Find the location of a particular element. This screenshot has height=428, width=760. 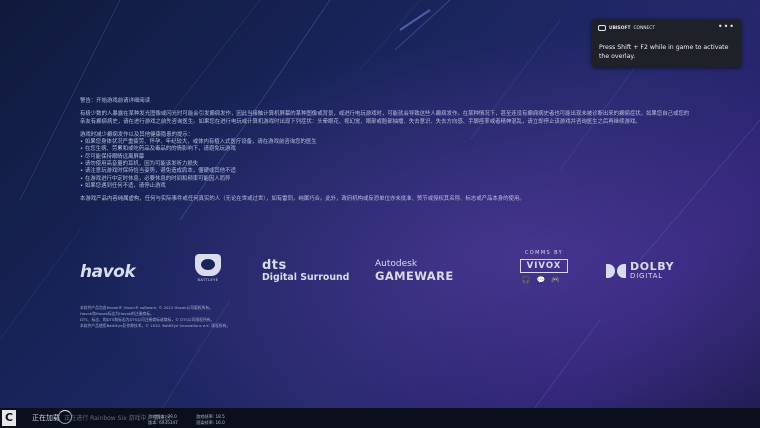

version-stat: 版本: 6935347 is located at coordinates (163, 422).